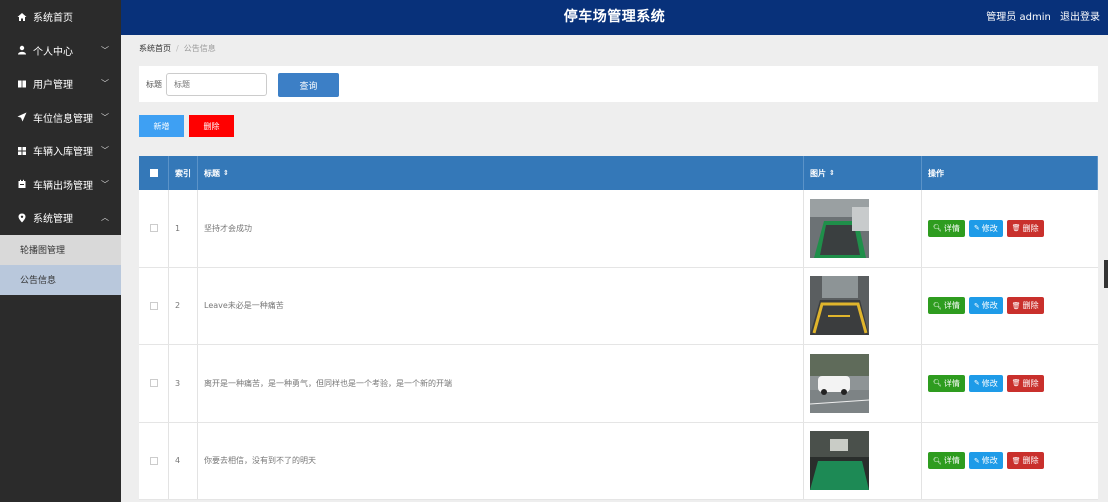 The width and height of the screenshot is (1108, 502). What do you see at coordinates (183, 460) in the screenshot?
I see `row-index: 4` at bounding box center [183, 460].